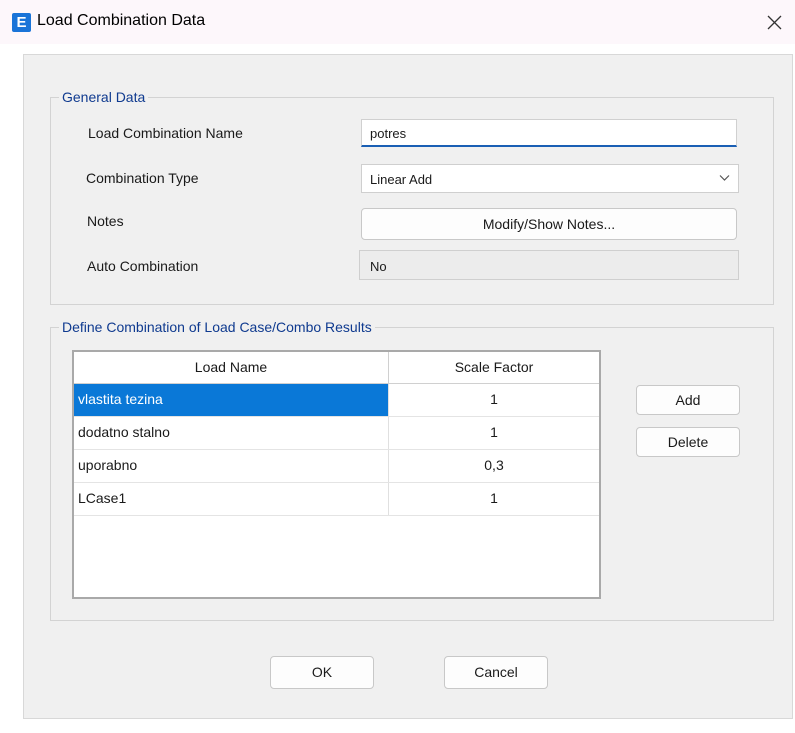 The width and height of the screenshot is (795, 733). I want to click on table-row: uporabno 0,3, so click(336, 466).